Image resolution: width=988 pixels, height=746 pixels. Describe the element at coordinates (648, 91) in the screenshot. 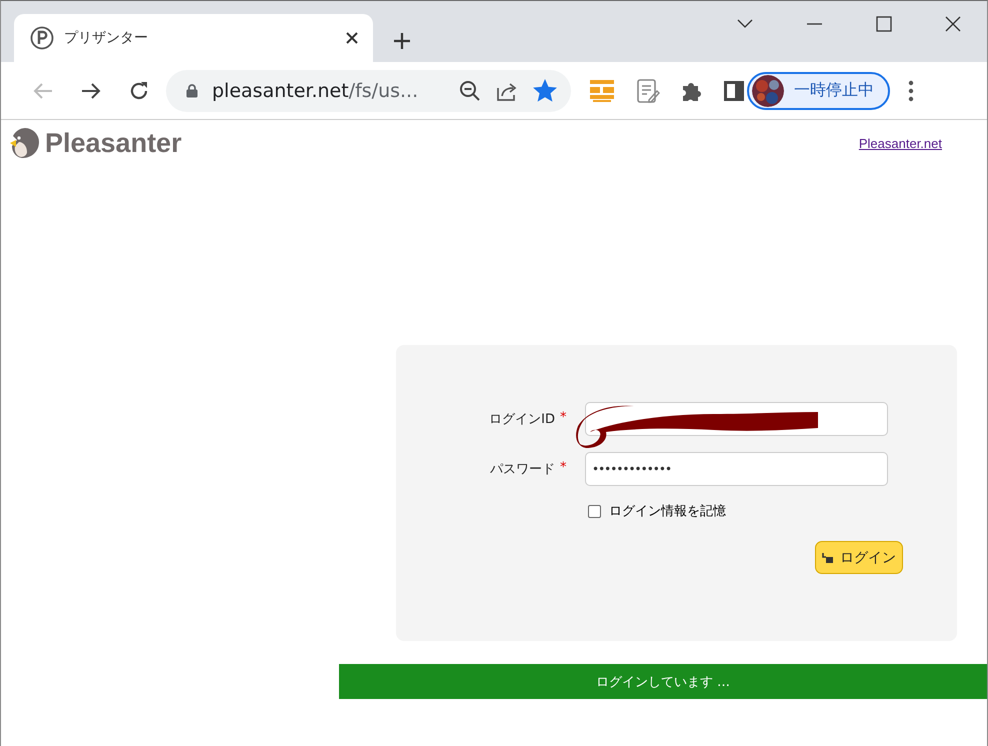

I see `notepad-icon` at that location.